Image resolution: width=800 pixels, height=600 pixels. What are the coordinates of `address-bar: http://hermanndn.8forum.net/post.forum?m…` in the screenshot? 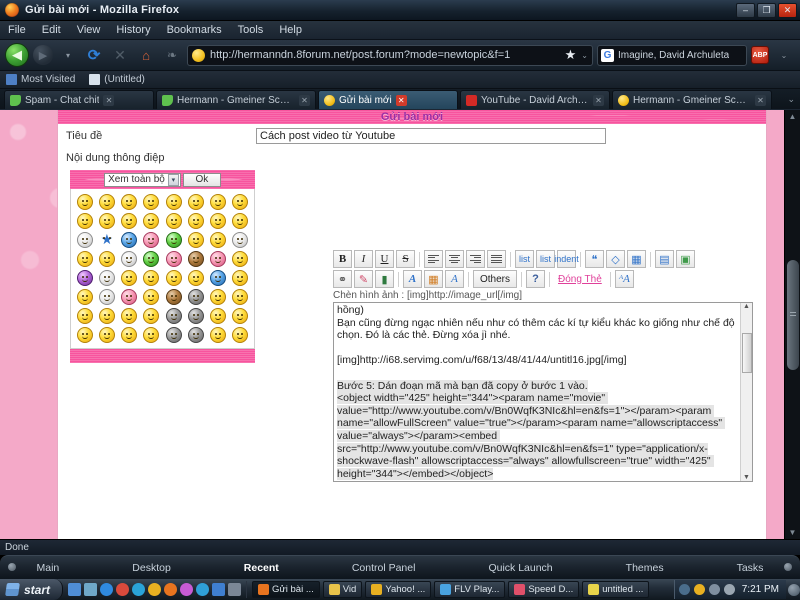 It's located at (390, 55).